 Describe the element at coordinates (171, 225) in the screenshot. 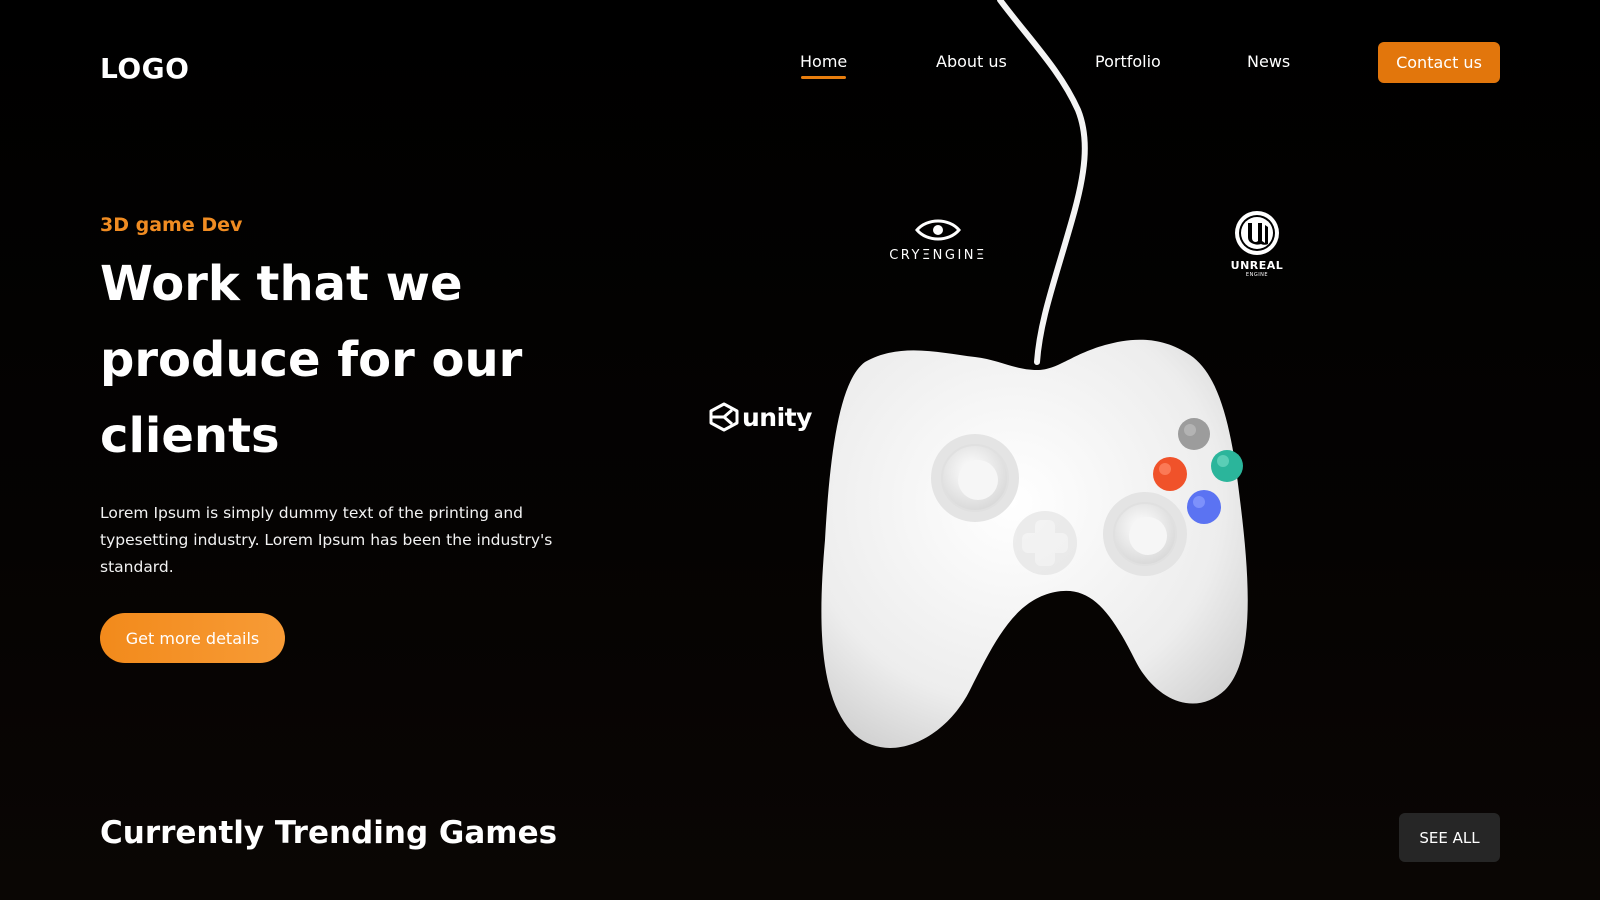

I see `hero-eyebrow: 3D game Dev` at that location.